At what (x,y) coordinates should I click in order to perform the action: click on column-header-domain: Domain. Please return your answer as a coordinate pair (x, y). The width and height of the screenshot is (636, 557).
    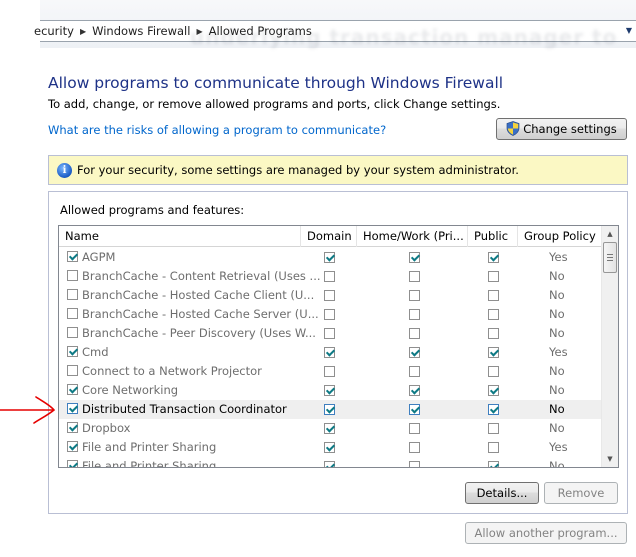
    Looking at the image, I should click on (329, 236).